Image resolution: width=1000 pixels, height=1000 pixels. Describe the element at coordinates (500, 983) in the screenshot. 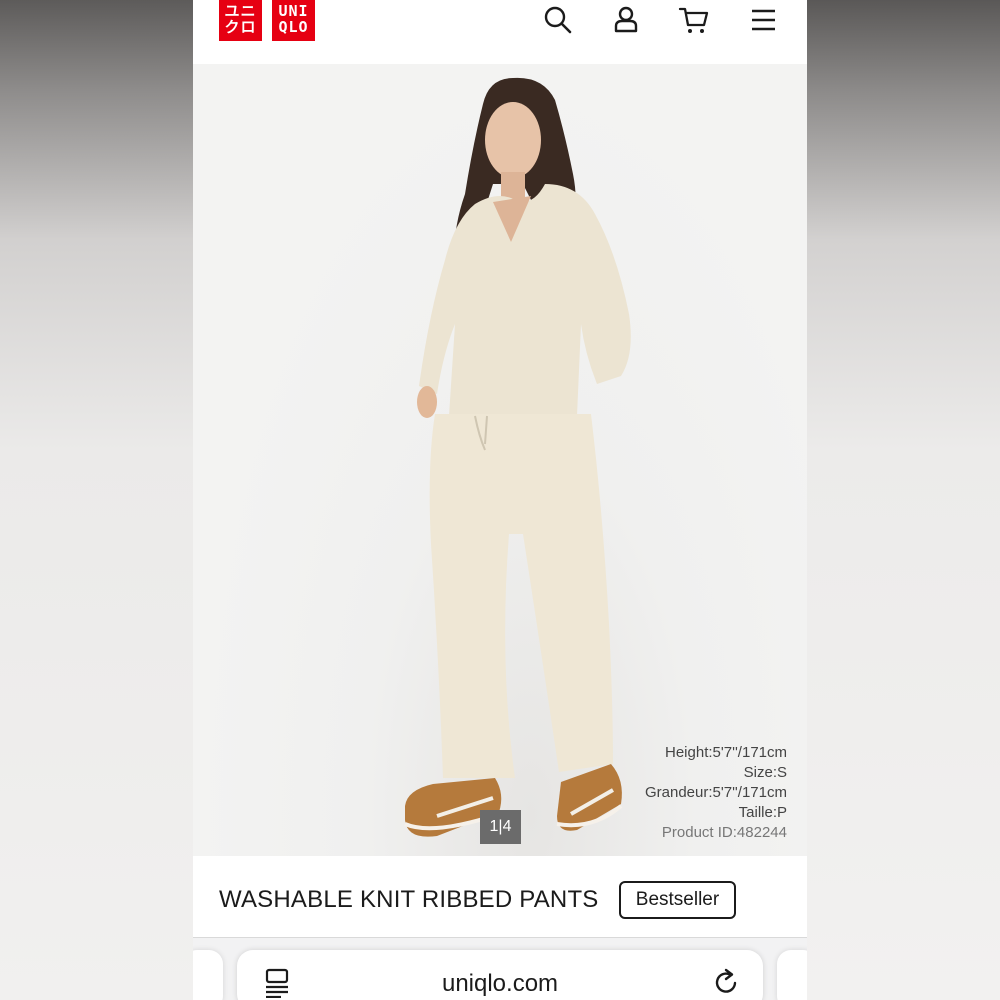

I see `url-text: uniqlo.com` at that location.